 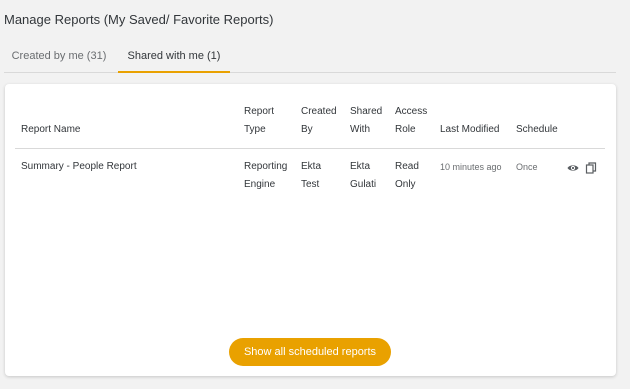 What do you see at coordinates (471, 167) in the screenshot?
I see `cell-last-modified: 10 minutes ago` at bounding box center [471, 167].